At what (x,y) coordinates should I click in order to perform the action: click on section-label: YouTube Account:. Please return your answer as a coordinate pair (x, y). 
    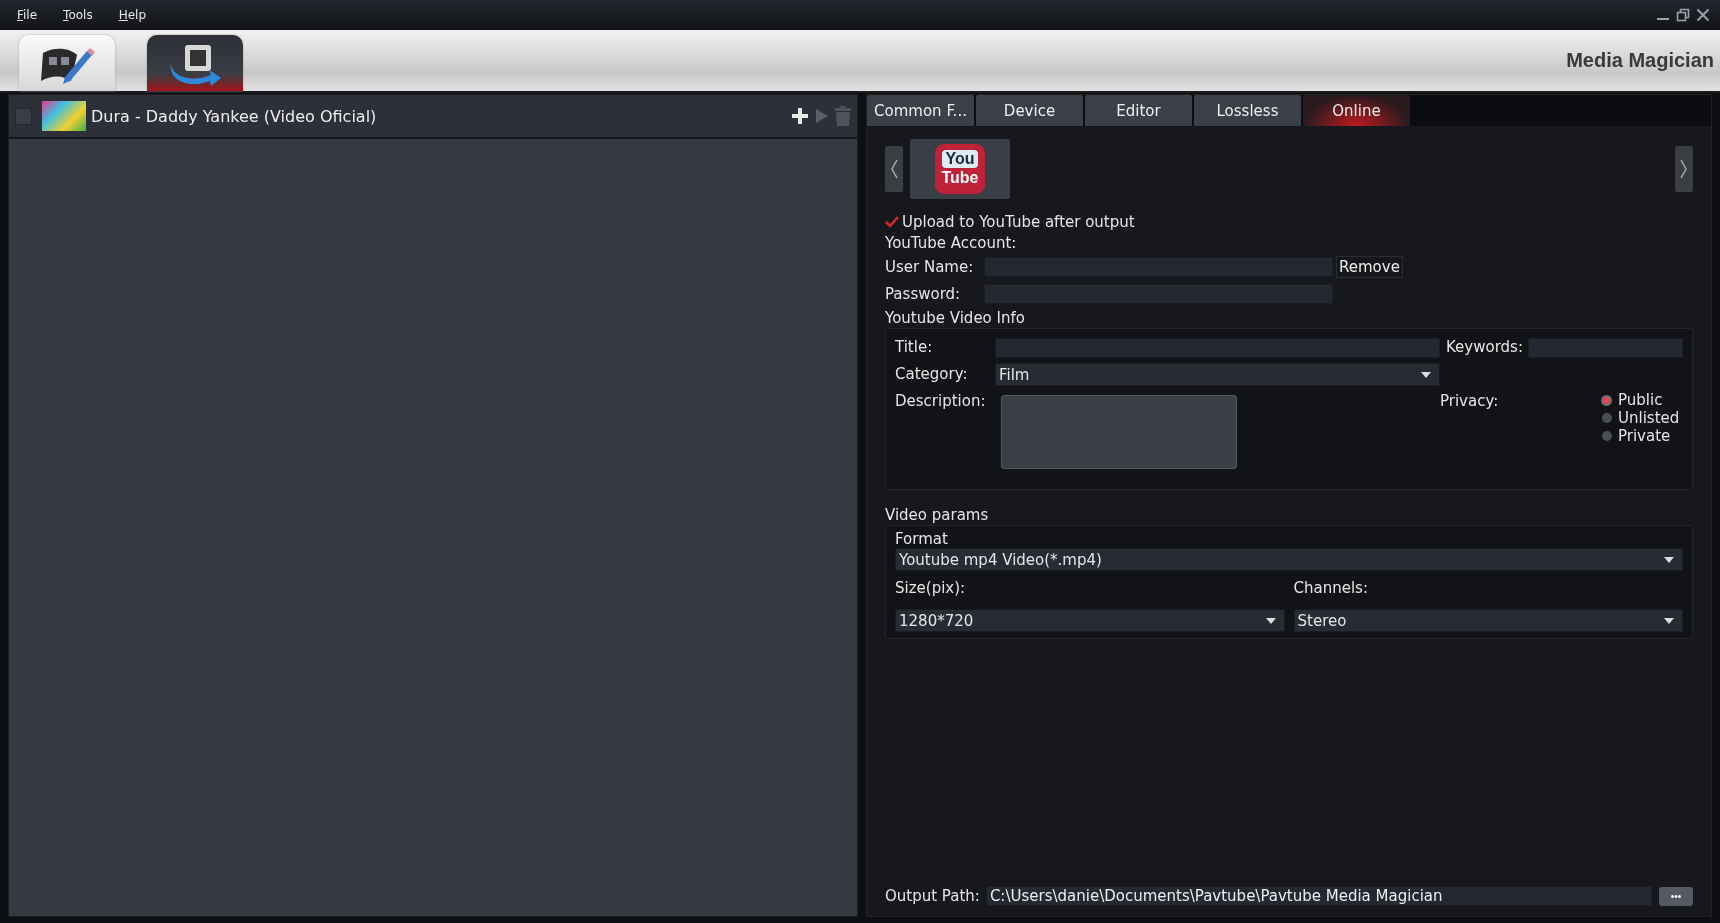
    Looking at the image, I should click on (951, 242).